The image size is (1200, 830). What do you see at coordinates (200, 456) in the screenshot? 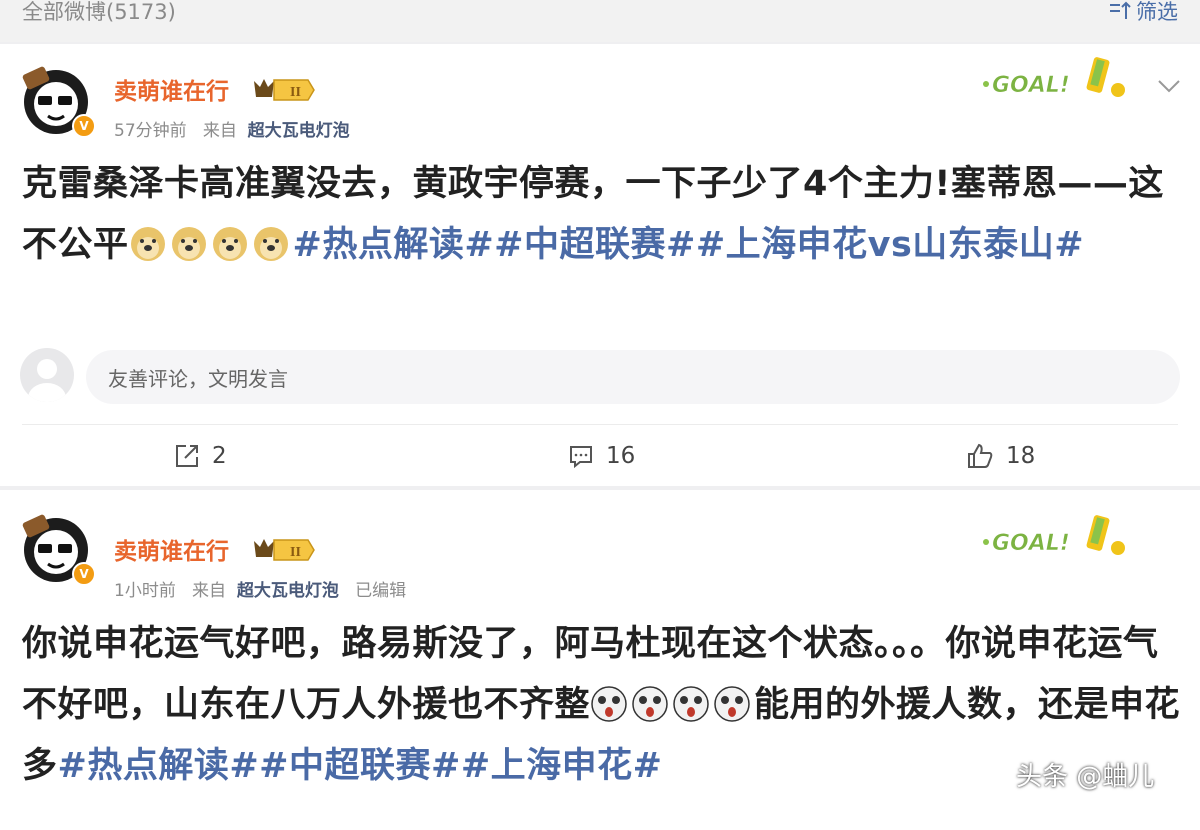
I see `repost-button: 2` at bounding box center [200, 456].